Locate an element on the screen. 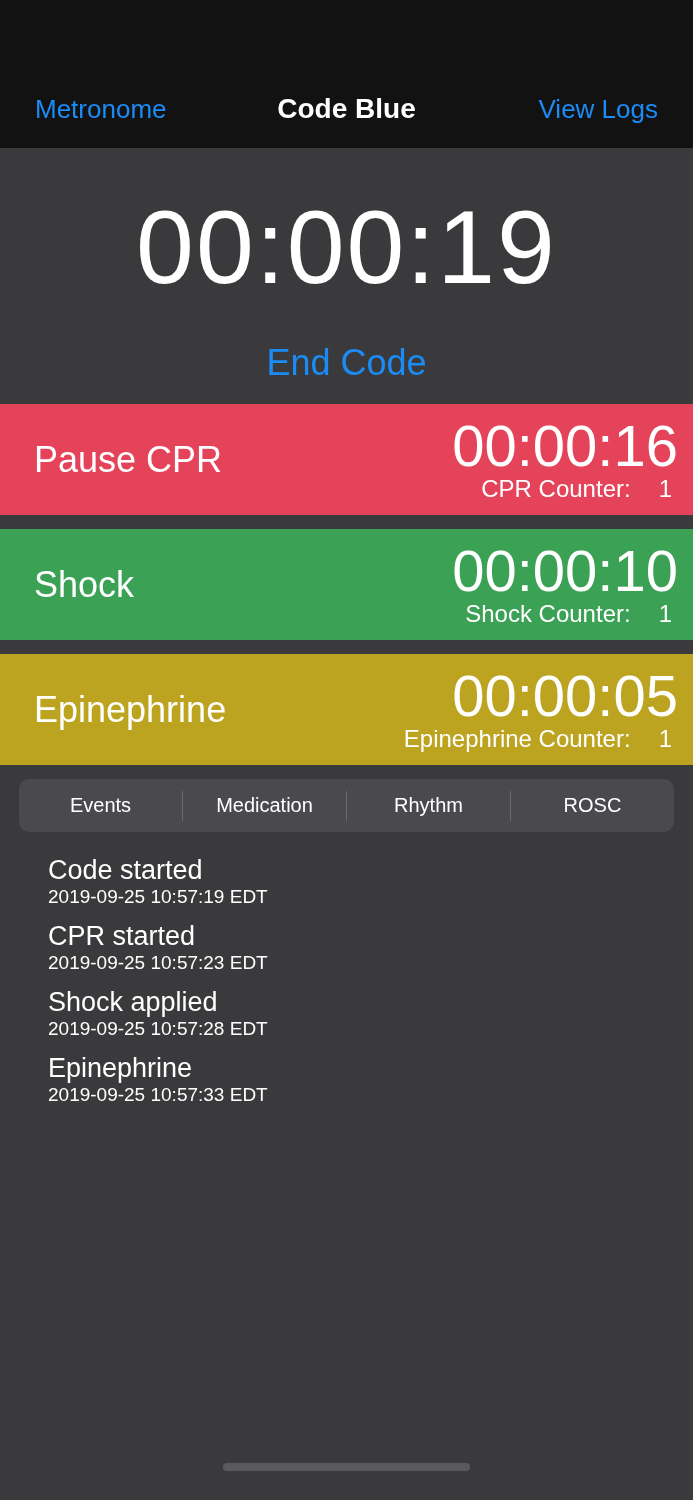 The height and width of the screenshot is (1500, 693). counter-label: Shock Counter: is located at coordinates (548, 613).